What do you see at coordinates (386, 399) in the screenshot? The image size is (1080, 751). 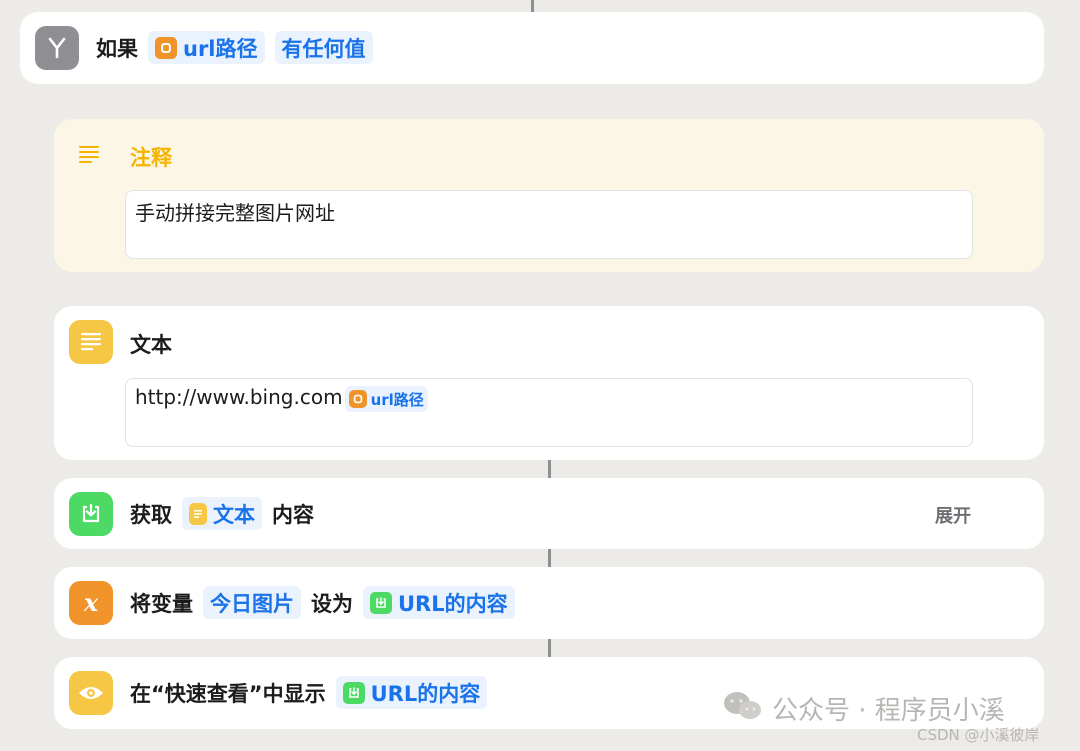 I see `url-path-variable-token-inline: url路径` at bounding box center [386, 399].